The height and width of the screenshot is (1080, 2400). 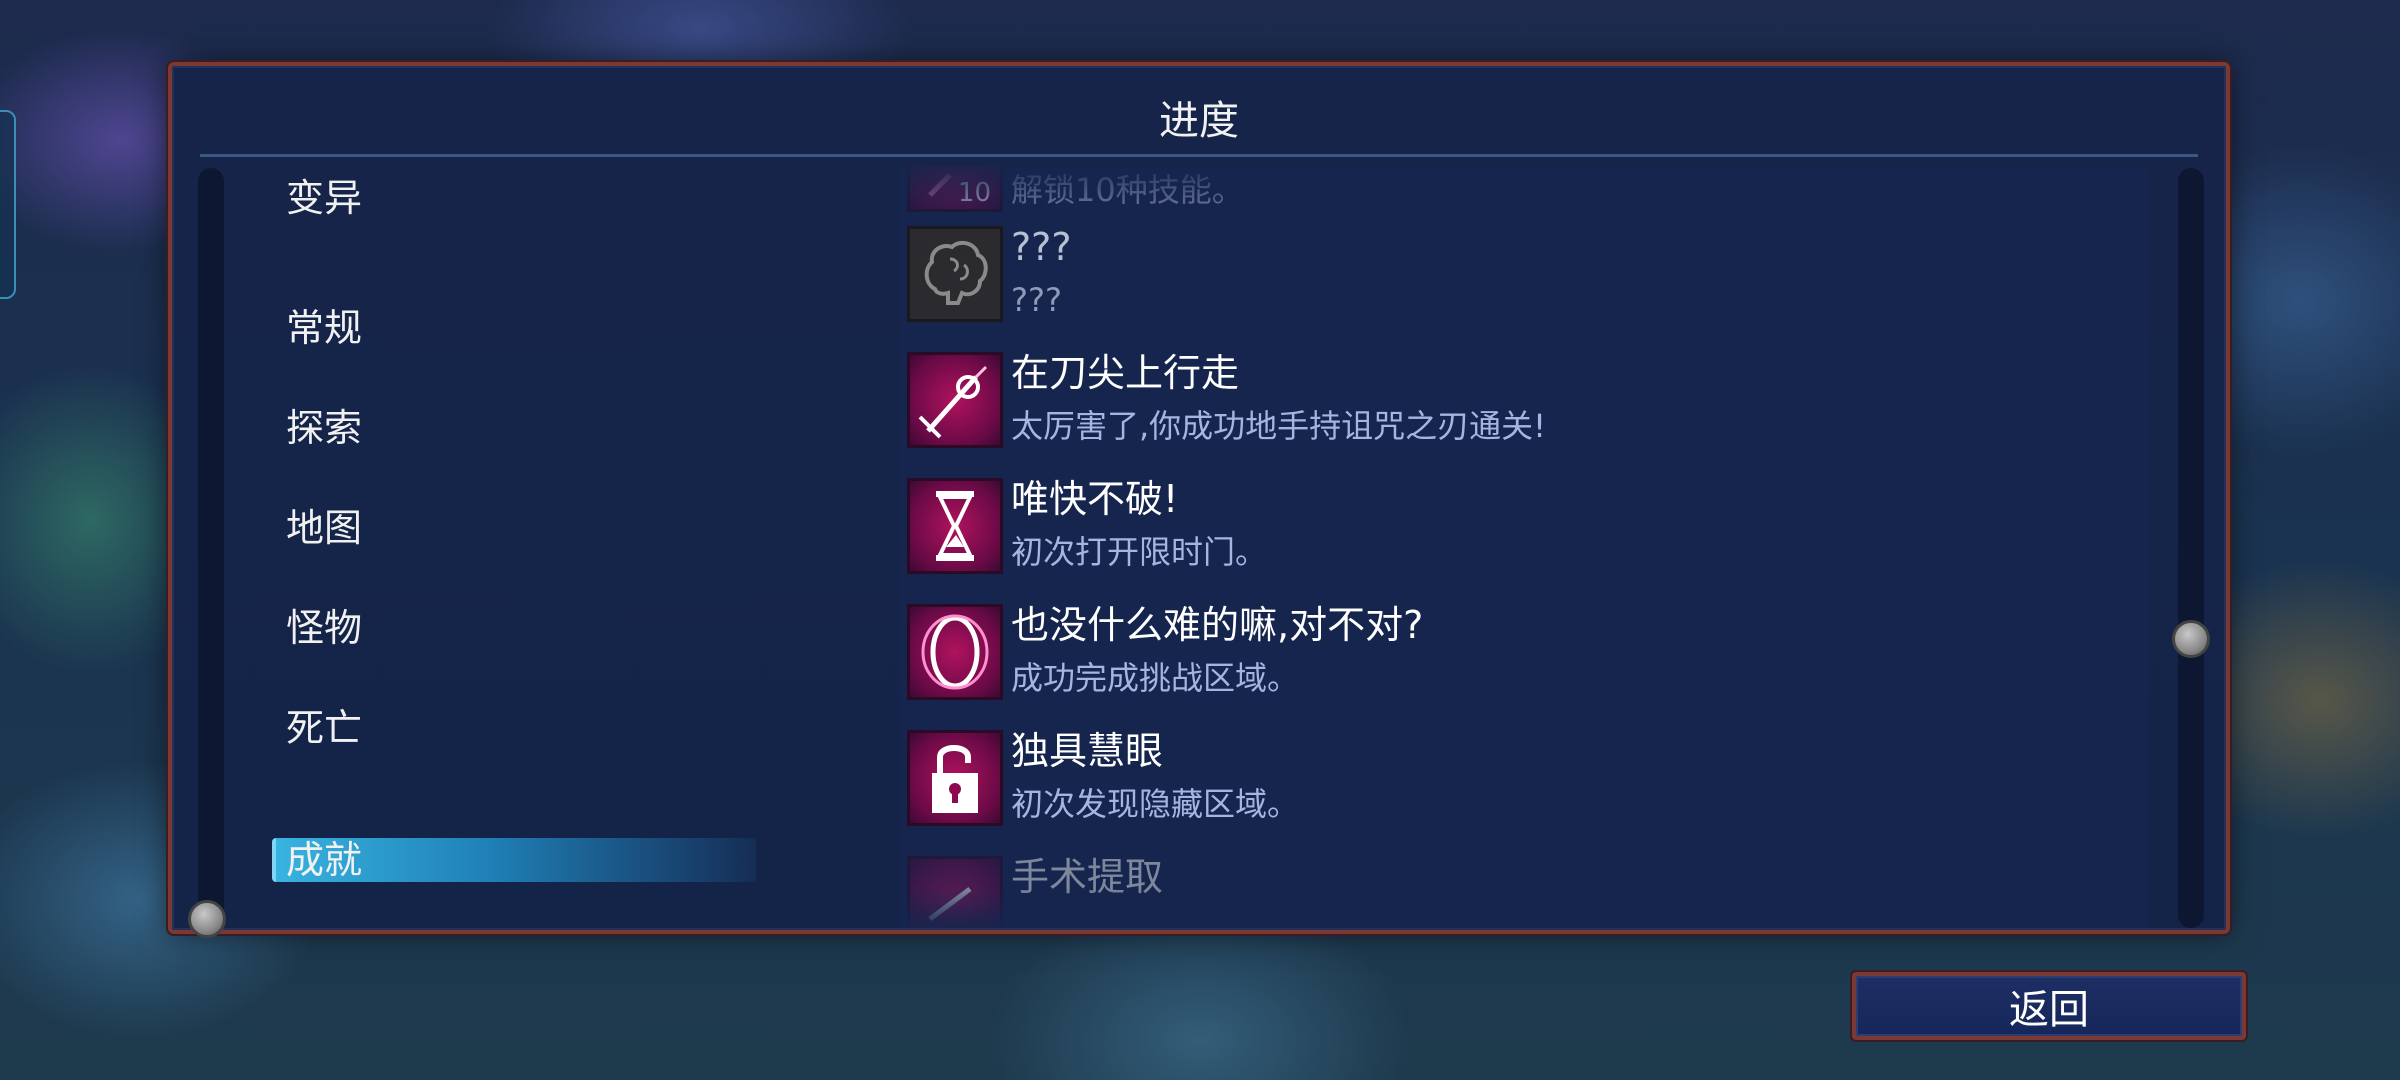 I want to click on achievement-scroll-knob, so click(x=2191, y=639).